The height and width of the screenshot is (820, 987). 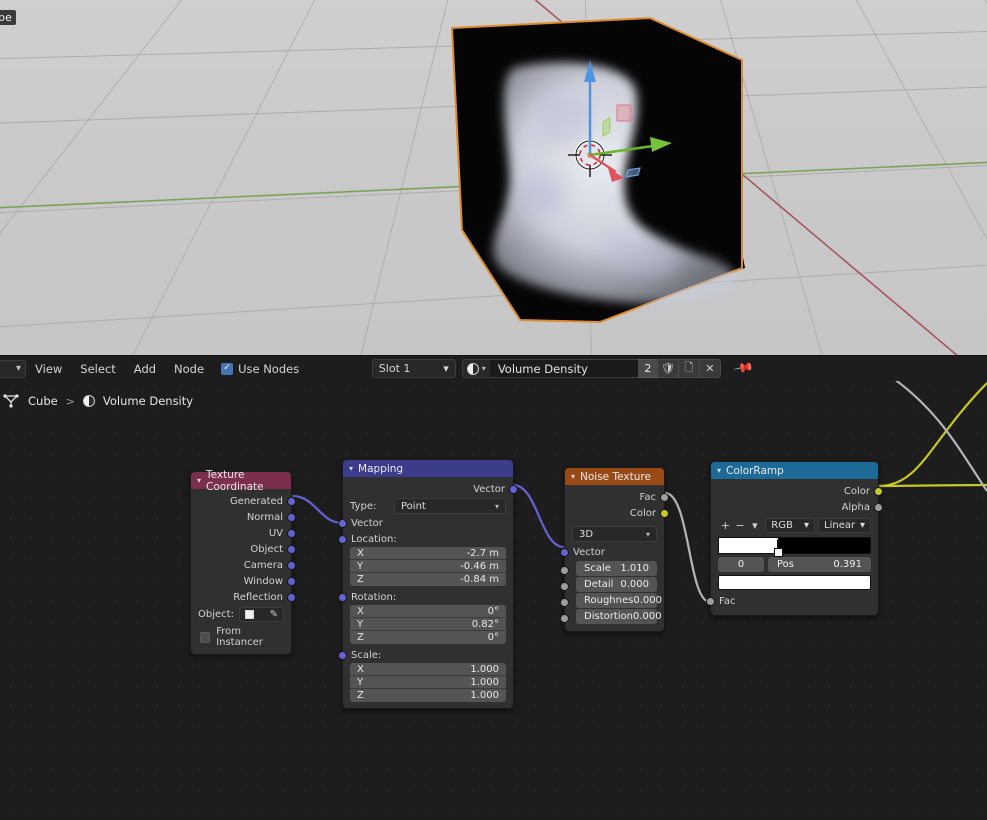 I want to click on scale-x: X 1.000, so click(x=428, y=669).